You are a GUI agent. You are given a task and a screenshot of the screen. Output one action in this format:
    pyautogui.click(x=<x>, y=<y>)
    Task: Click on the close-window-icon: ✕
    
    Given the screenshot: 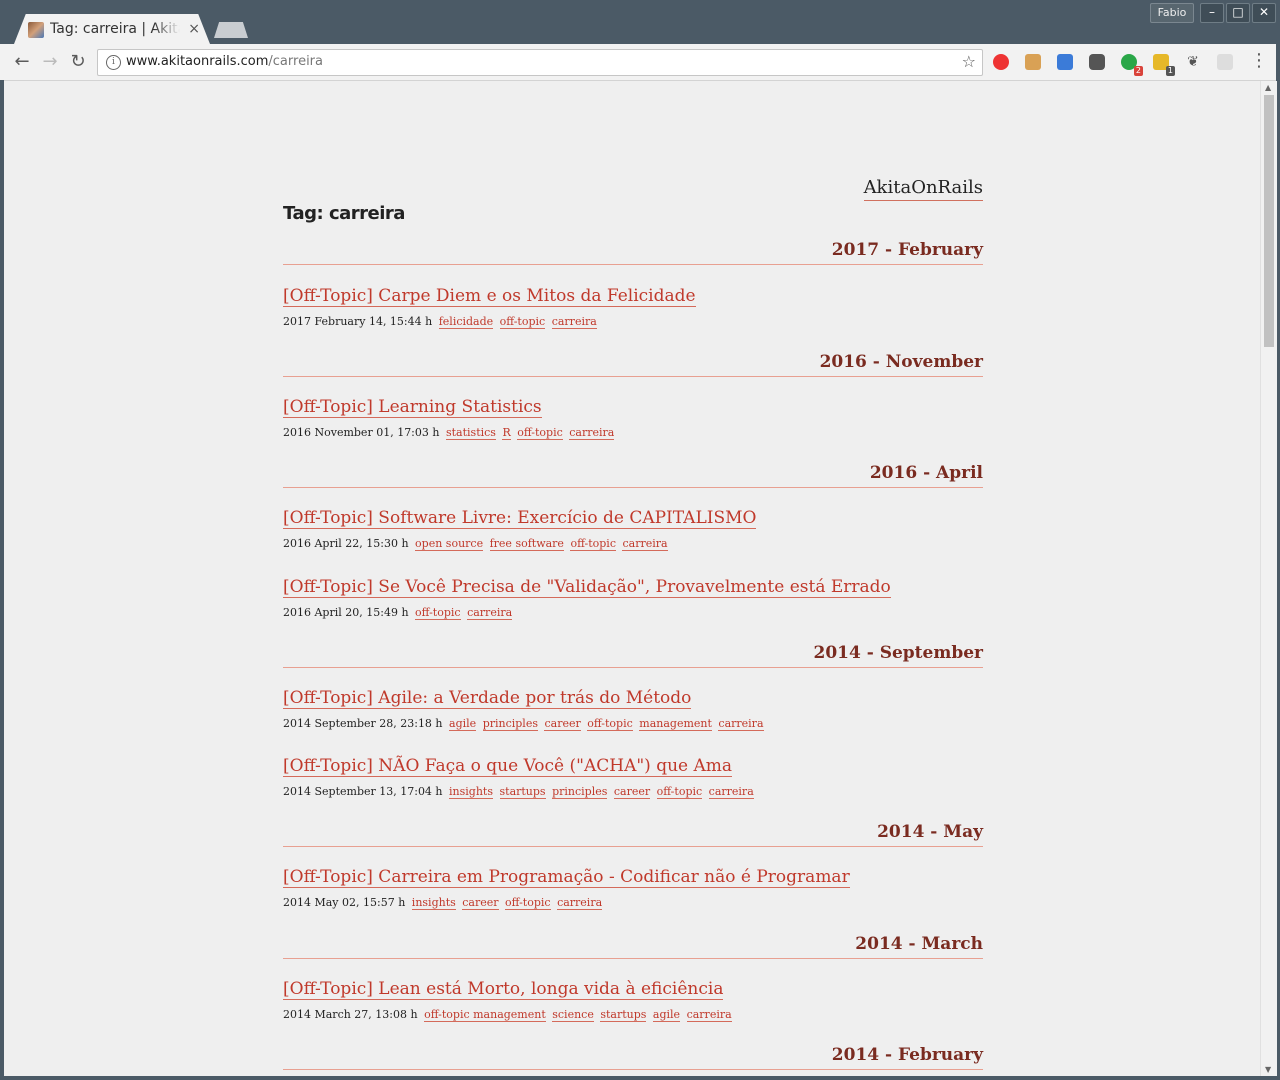 What is the action you would take?
    pyautogui.click(x=1264, y=13)
    